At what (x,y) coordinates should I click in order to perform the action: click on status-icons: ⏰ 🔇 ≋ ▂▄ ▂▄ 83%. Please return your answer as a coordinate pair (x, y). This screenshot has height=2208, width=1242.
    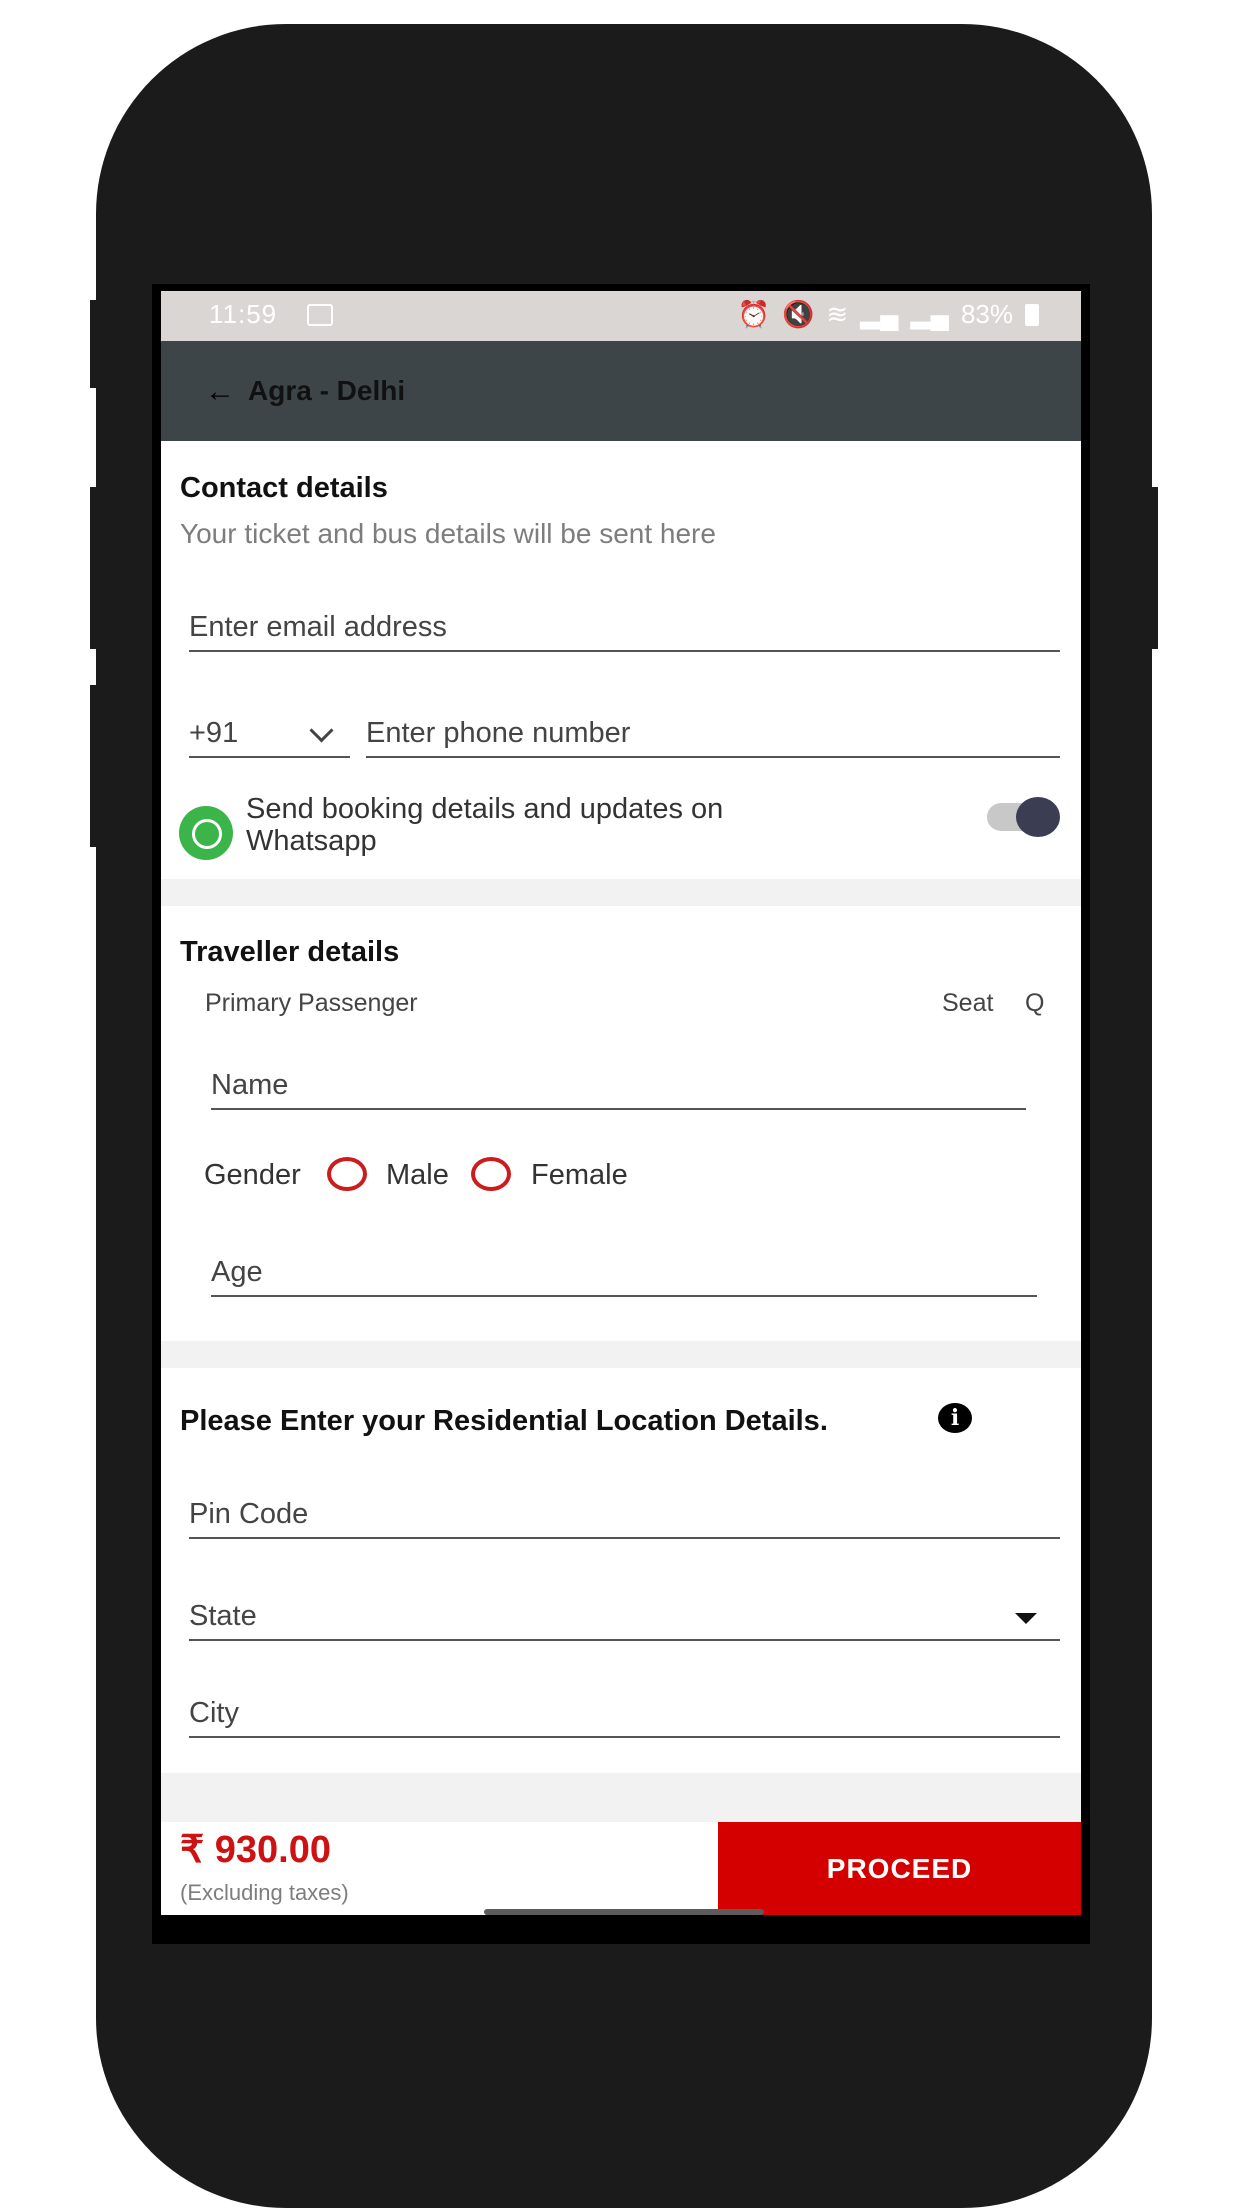
    Looking at the image, I should click on (888, 314).